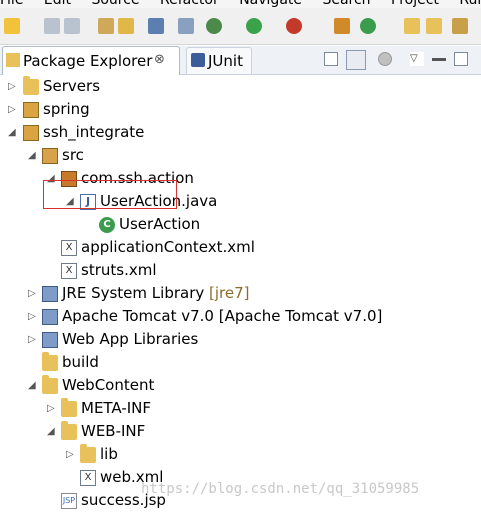 Image resolution: width=481 pixels, height=516 pixels. What do you see at coordinates (240, 225) in the screenshot?
I see `tree-item-useraction-class: C UserAction` at bounding box center [240, 225].